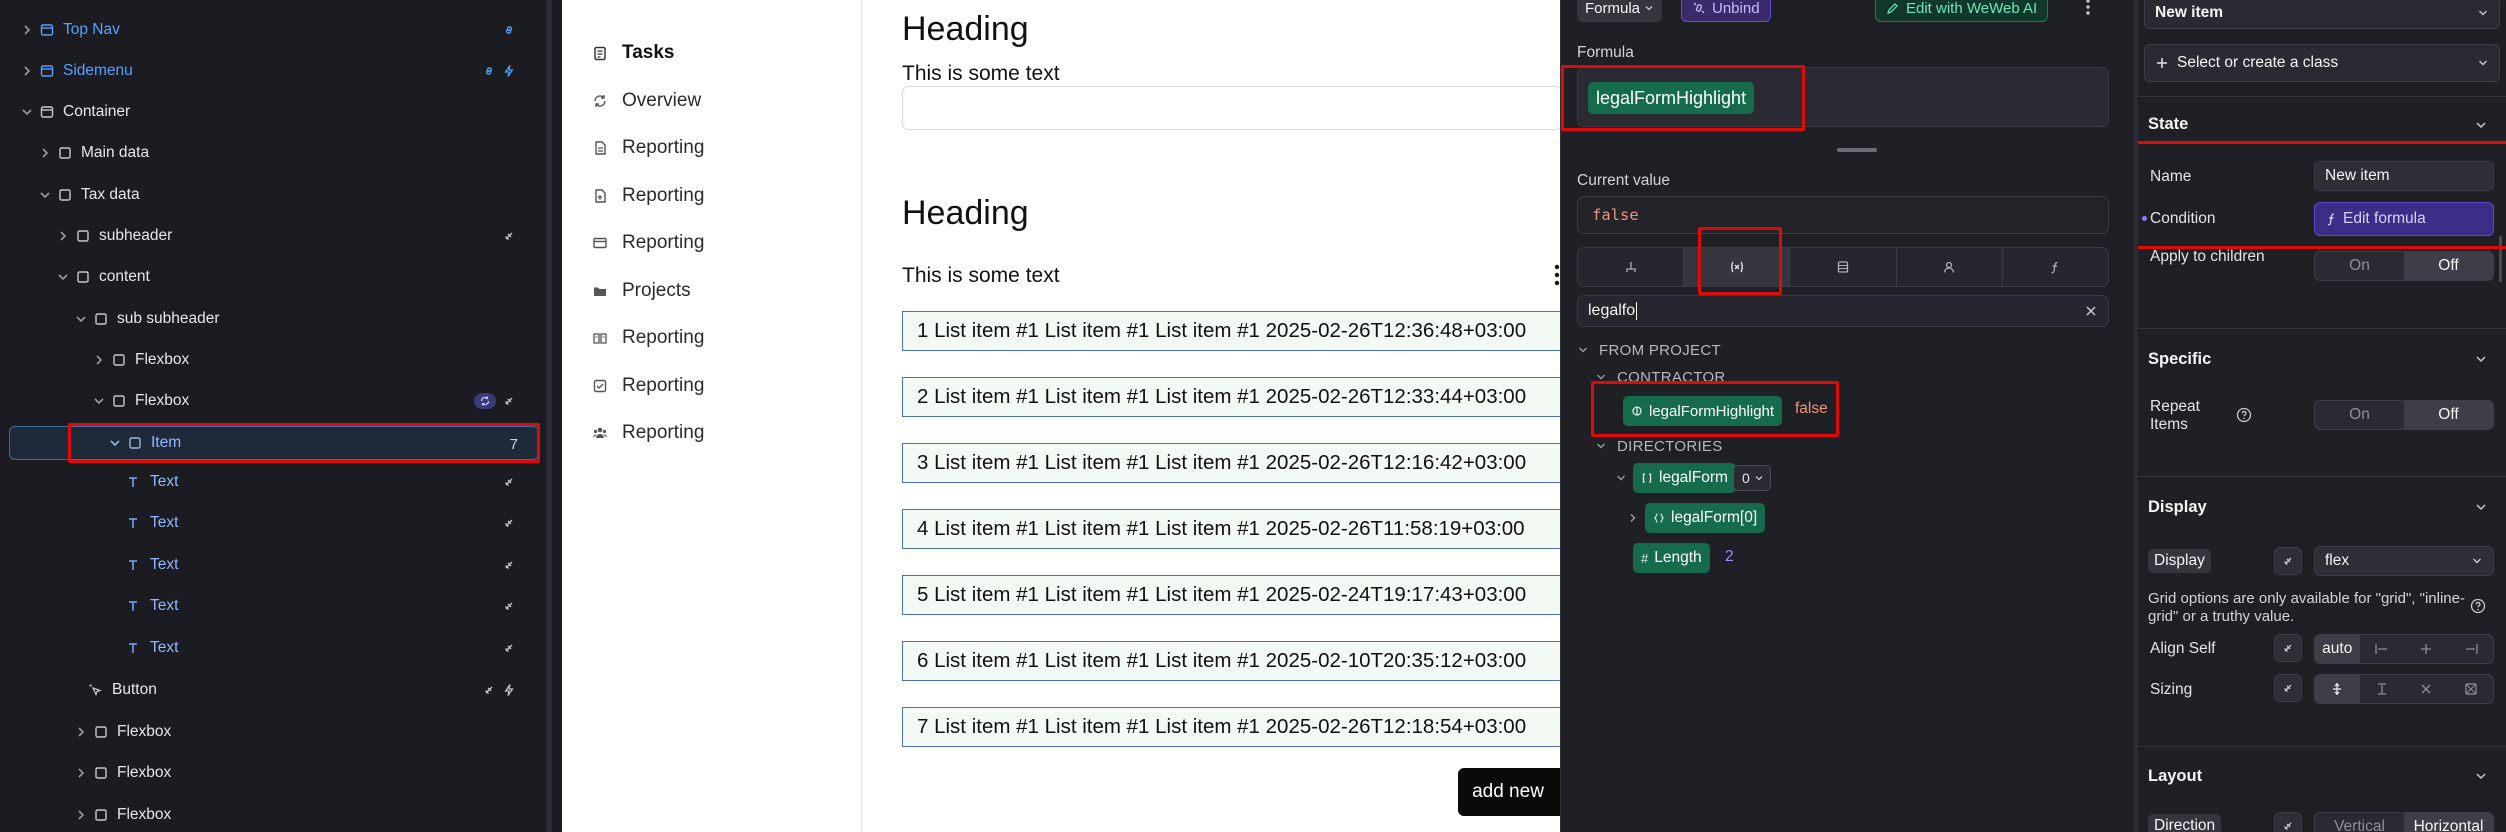 This screenshot has width=2506, height=832. What do you see at coordinates (641, 291) in the screenshot?
I see `nav-projects: Projects` at bounding box center [641, 291].